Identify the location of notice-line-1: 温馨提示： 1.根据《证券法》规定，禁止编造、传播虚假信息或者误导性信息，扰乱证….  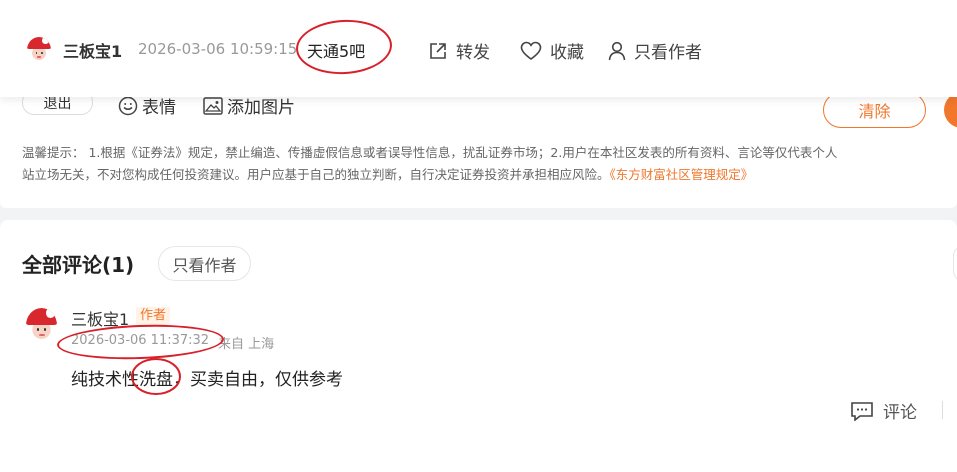
(430, 152).